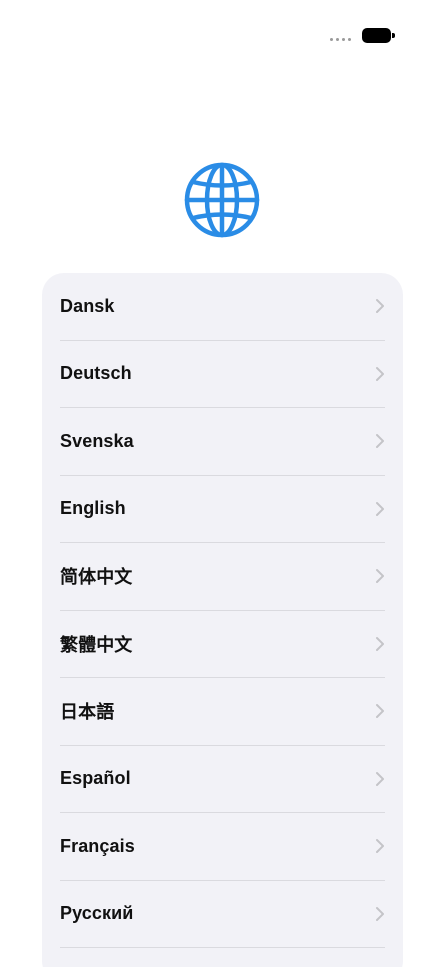 Image resolution: width=445 pixels, height=967 pixels. I want to click on language-item-traditional-chinese: 繁體中文, so click(222, 644).